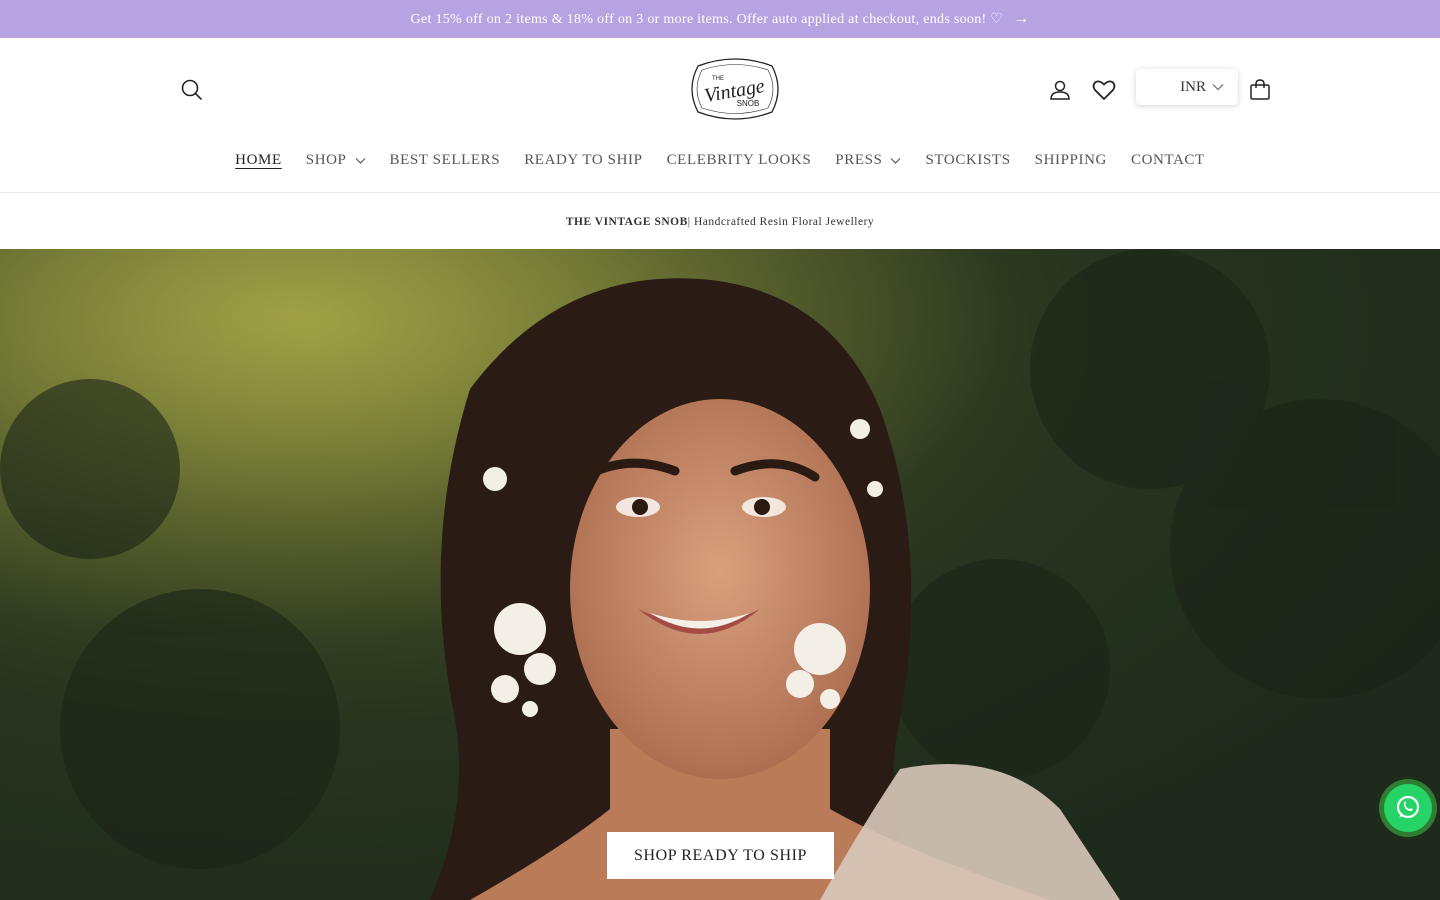  I want to click on heart-icon, so click(1104, 90).